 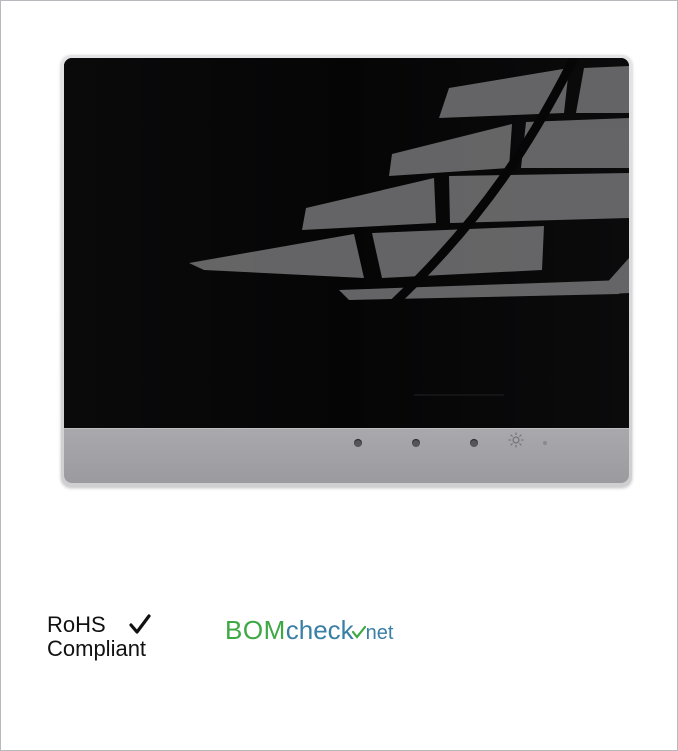 What do you see at coordinates (140, 624) in the screenshot?
I see `check-icon` at bounding box center [140, 624].